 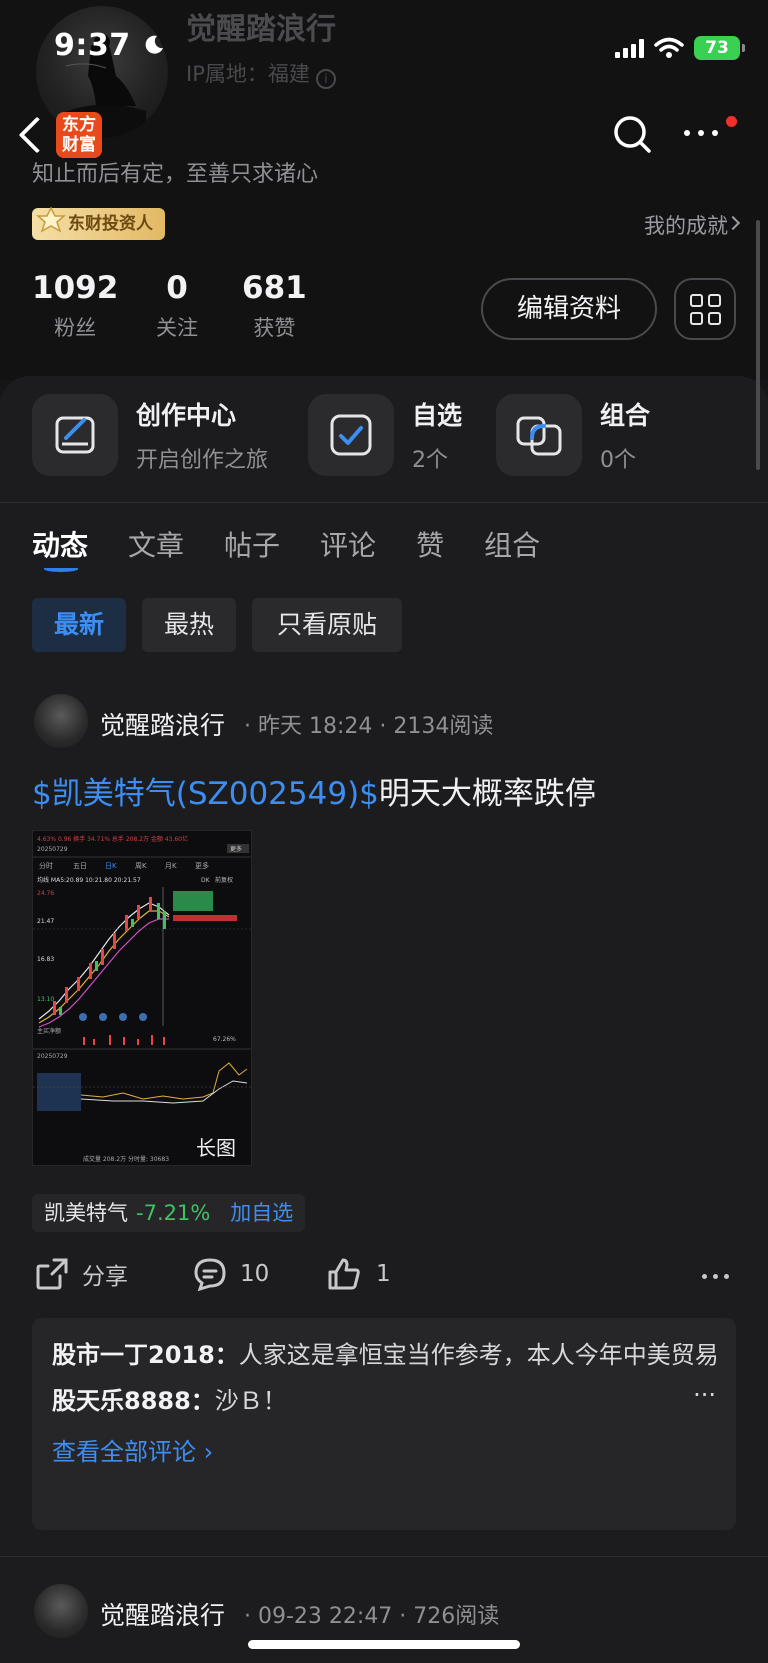 I want to click on status-icons: 73, so click(x=680, y=48).